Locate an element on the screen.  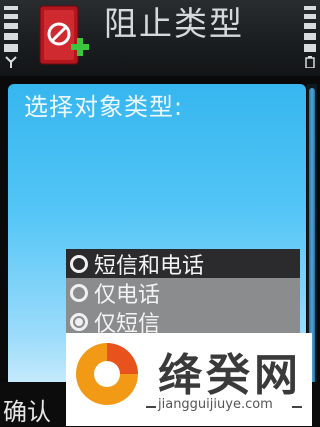
watermark-divider-left is located at coordinates (151, 407).